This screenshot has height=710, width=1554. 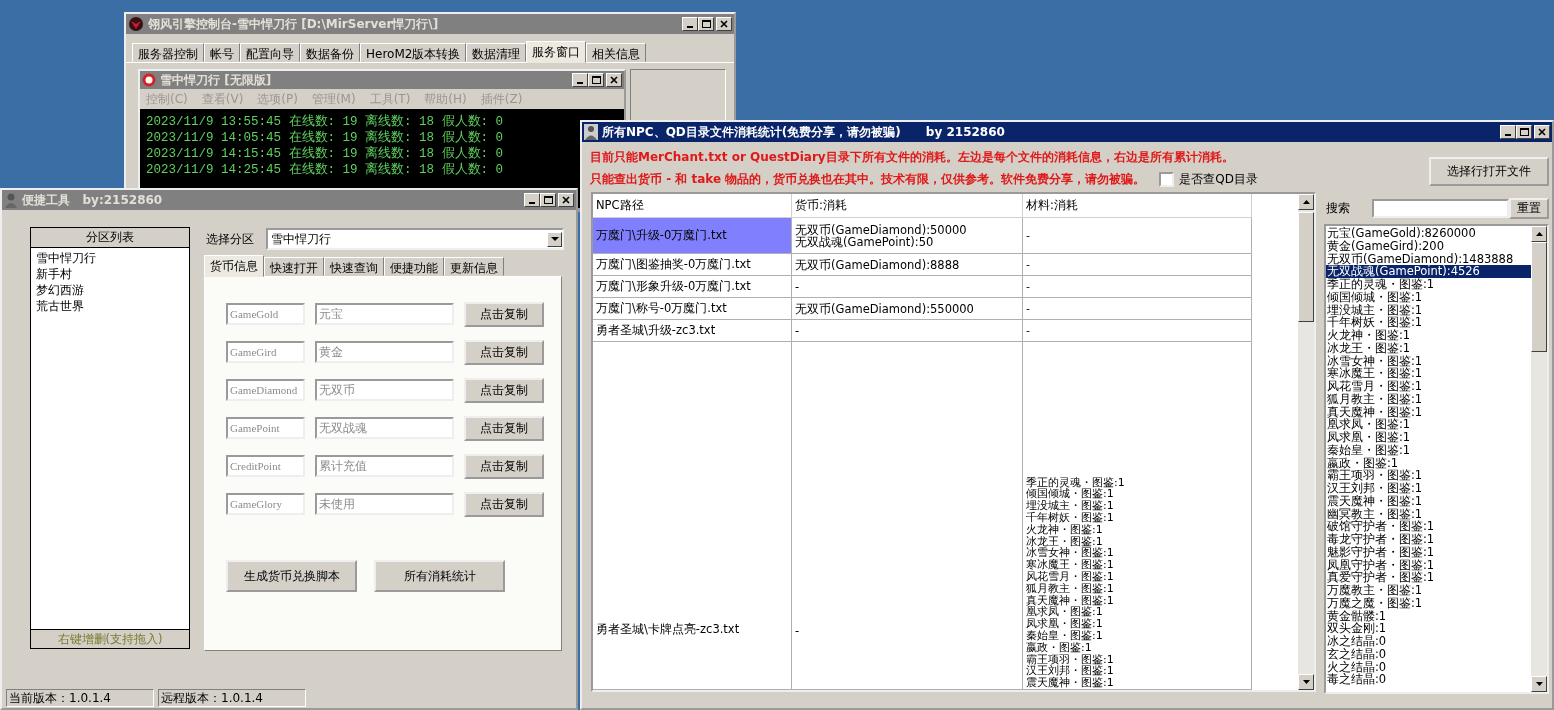 What do you see at coordinates (692, 287) in the screenshot?
I see `table-cell: 万魔门\形象升级-0万魔门.txt` at bounding box center [692, 287].